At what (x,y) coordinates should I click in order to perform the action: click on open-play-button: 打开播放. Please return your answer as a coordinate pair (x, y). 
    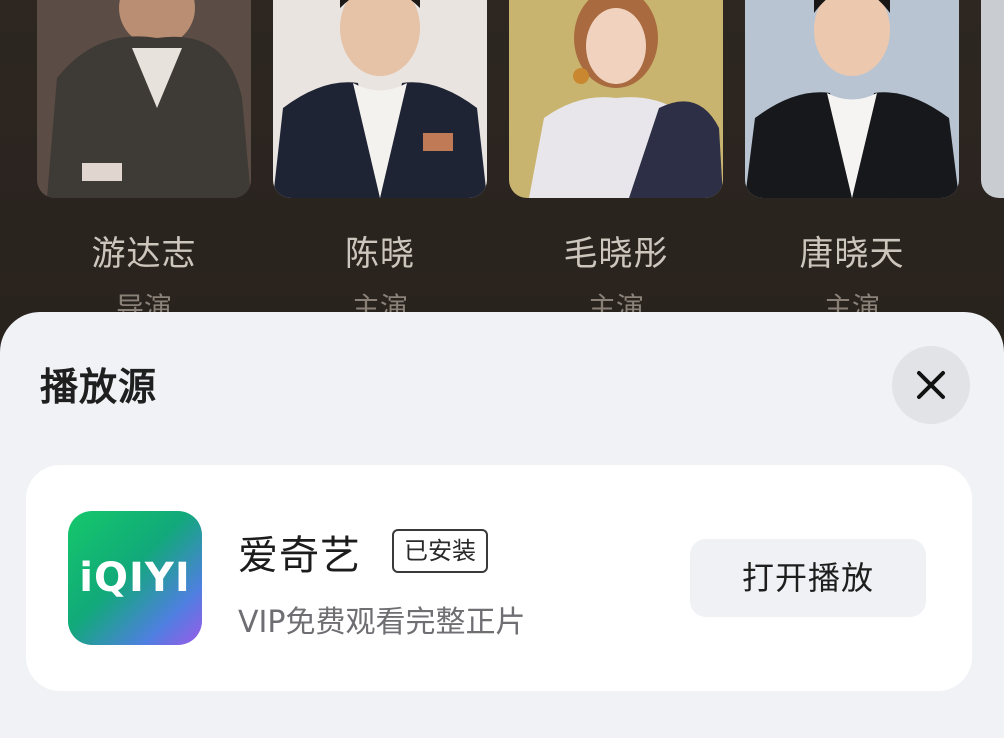
    Looking at the image, I should click on (808, 578).